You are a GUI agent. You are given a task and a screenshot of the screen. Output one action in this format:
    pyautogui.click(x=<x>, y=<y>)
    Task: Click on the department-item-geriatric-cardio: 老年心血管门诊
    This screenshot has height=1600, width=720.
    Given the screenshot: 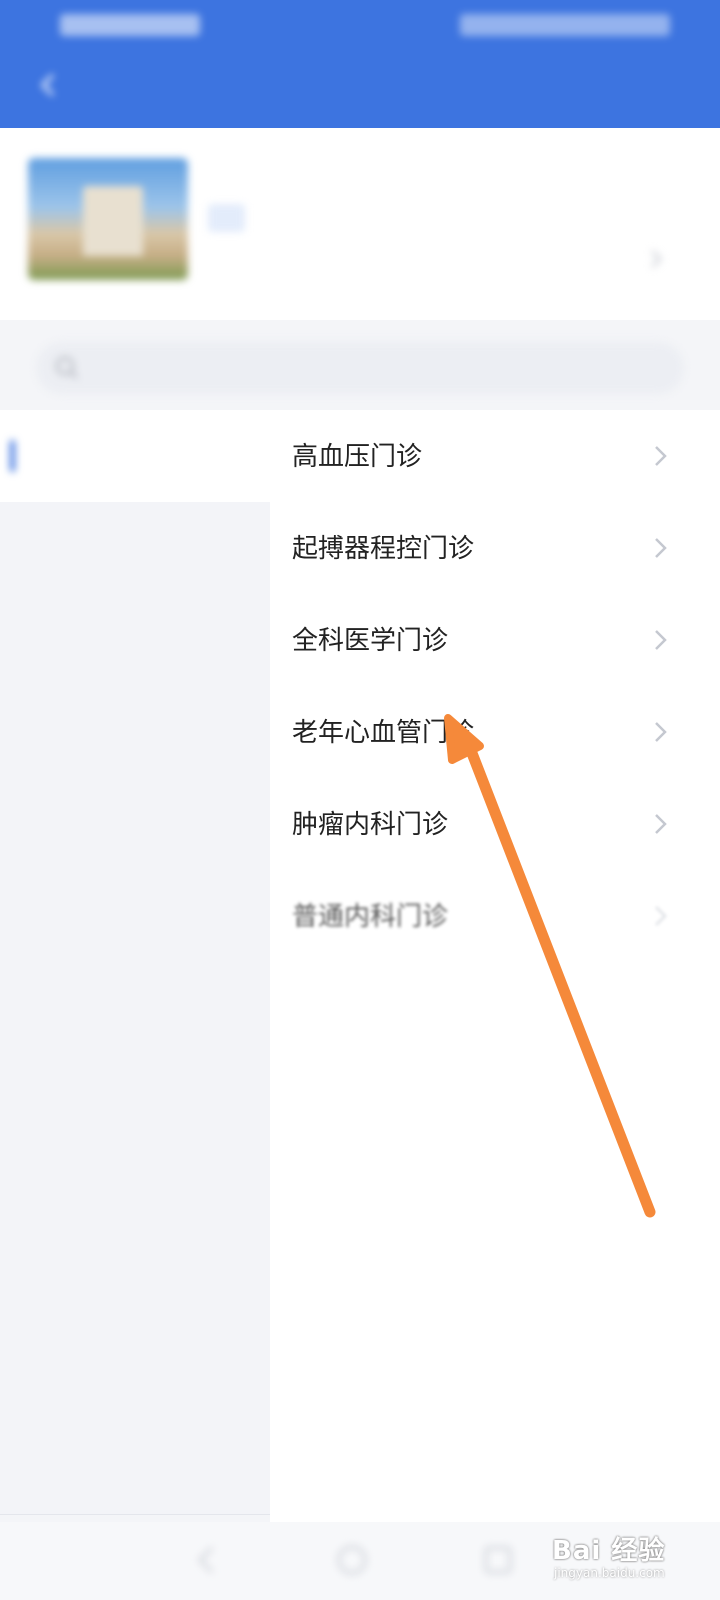 What is the action you would take?
    pyautogui.click(x=495, y=732)
    